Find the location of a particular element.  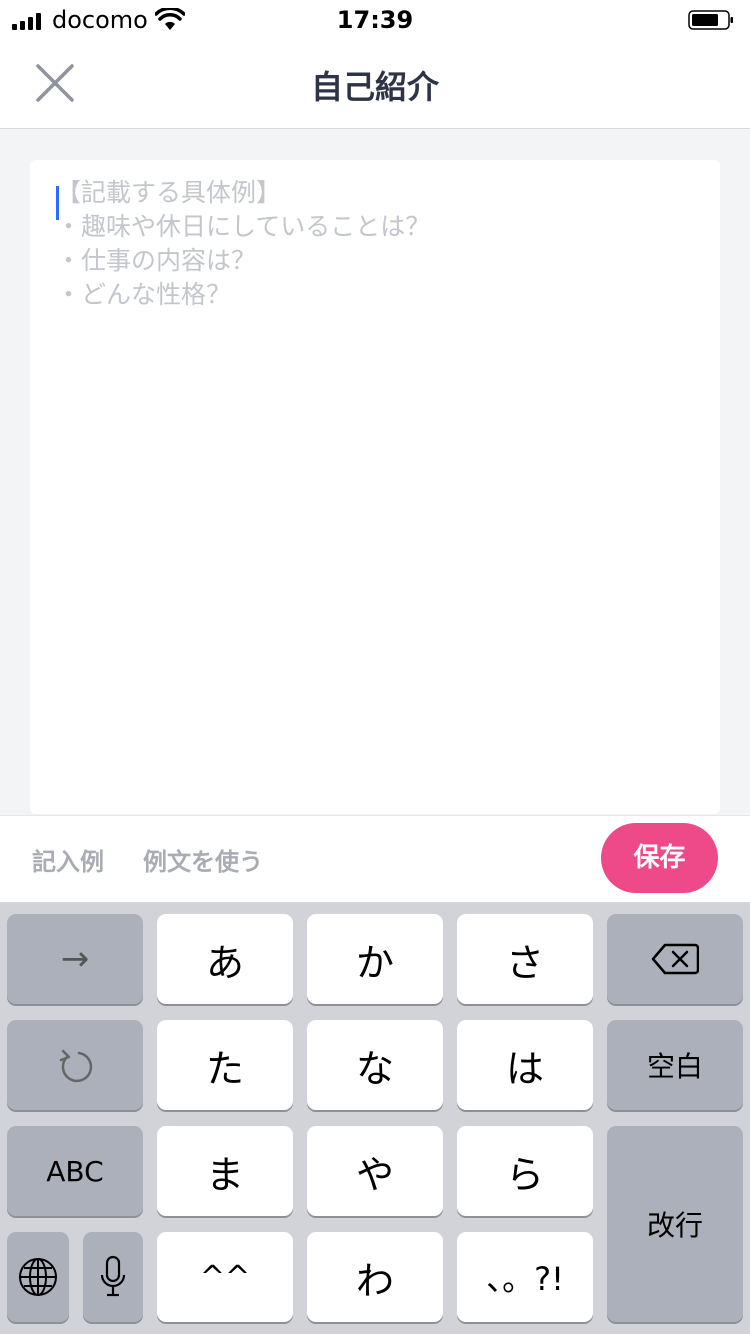

arrow-right-icon: → is located at coordinates (75, 959).